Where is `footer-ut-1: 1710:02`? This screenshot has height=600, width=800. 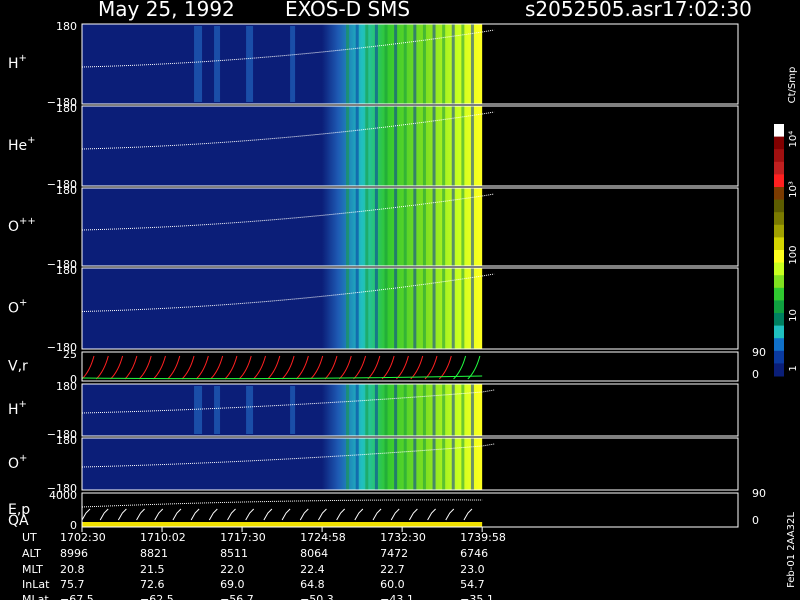
footer-ut-1: 1710:02 is located at coordinates (163, 537).